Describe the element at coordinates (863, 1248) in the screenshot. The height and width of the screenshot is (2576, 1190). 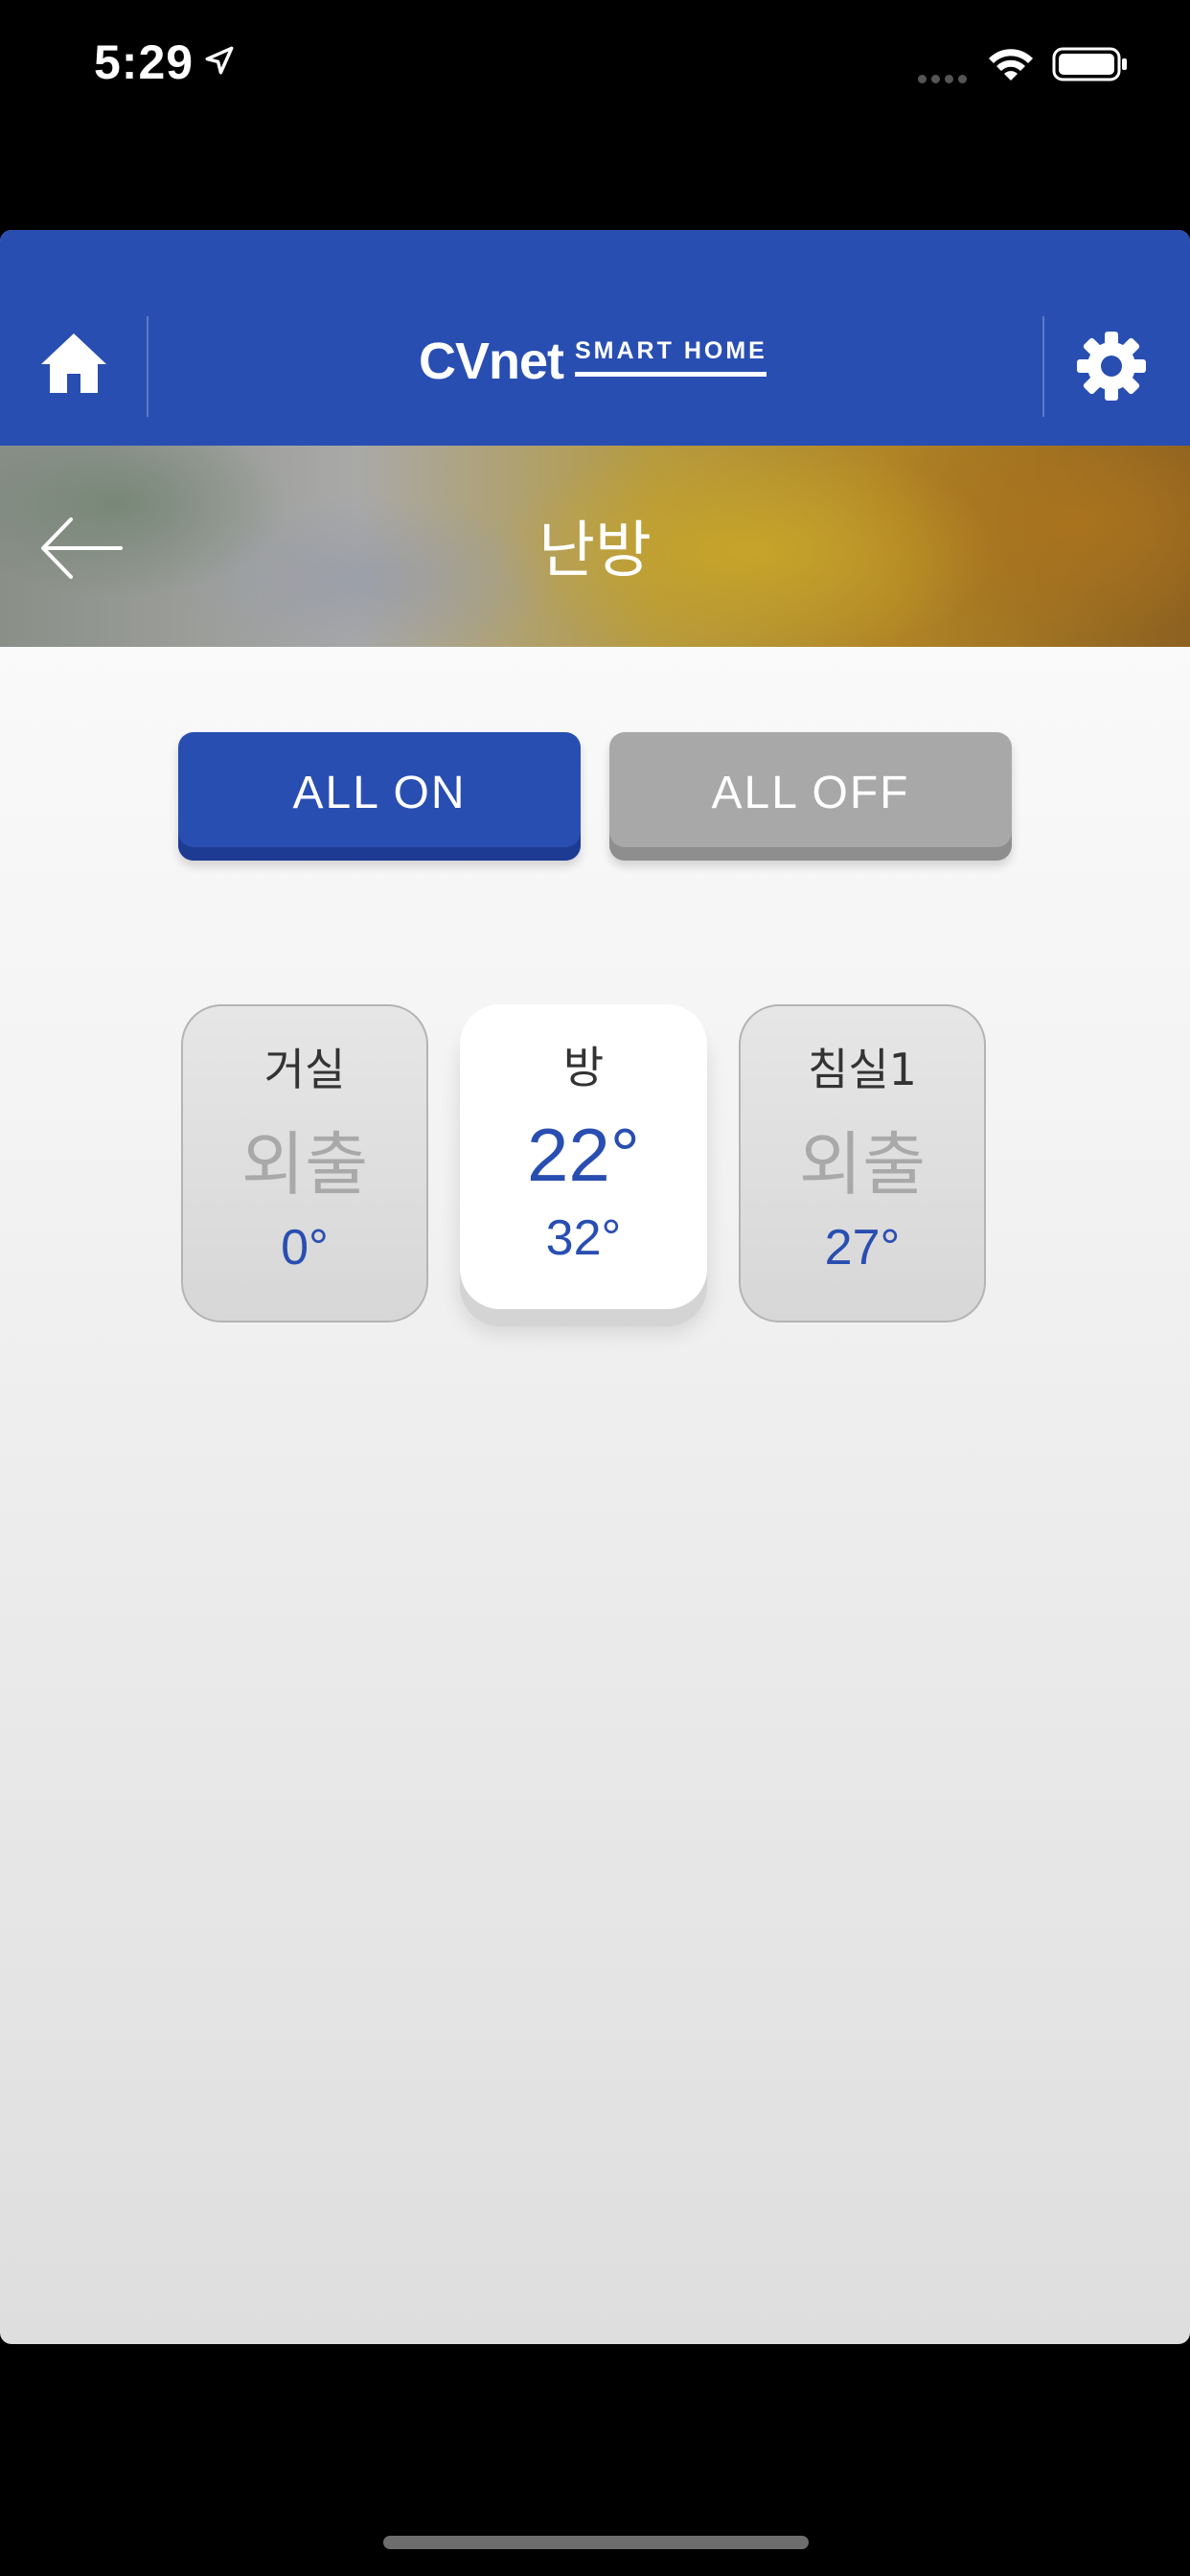
I see `room-current-temp: 27°` at that location.